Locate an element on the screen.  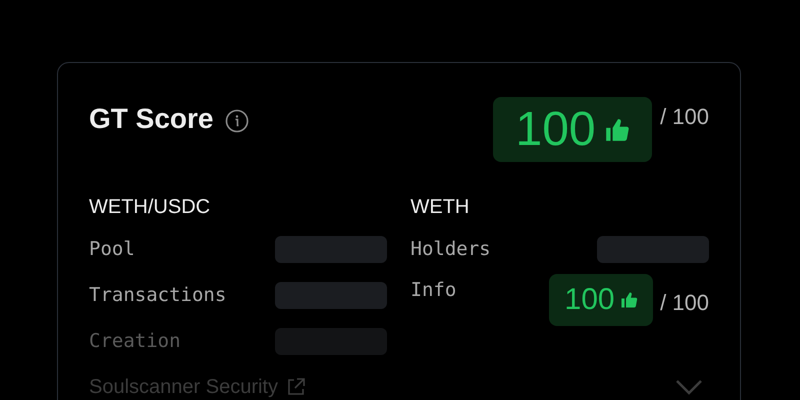
section-heading: WETH/USDC is located at coordinates (150, 207).